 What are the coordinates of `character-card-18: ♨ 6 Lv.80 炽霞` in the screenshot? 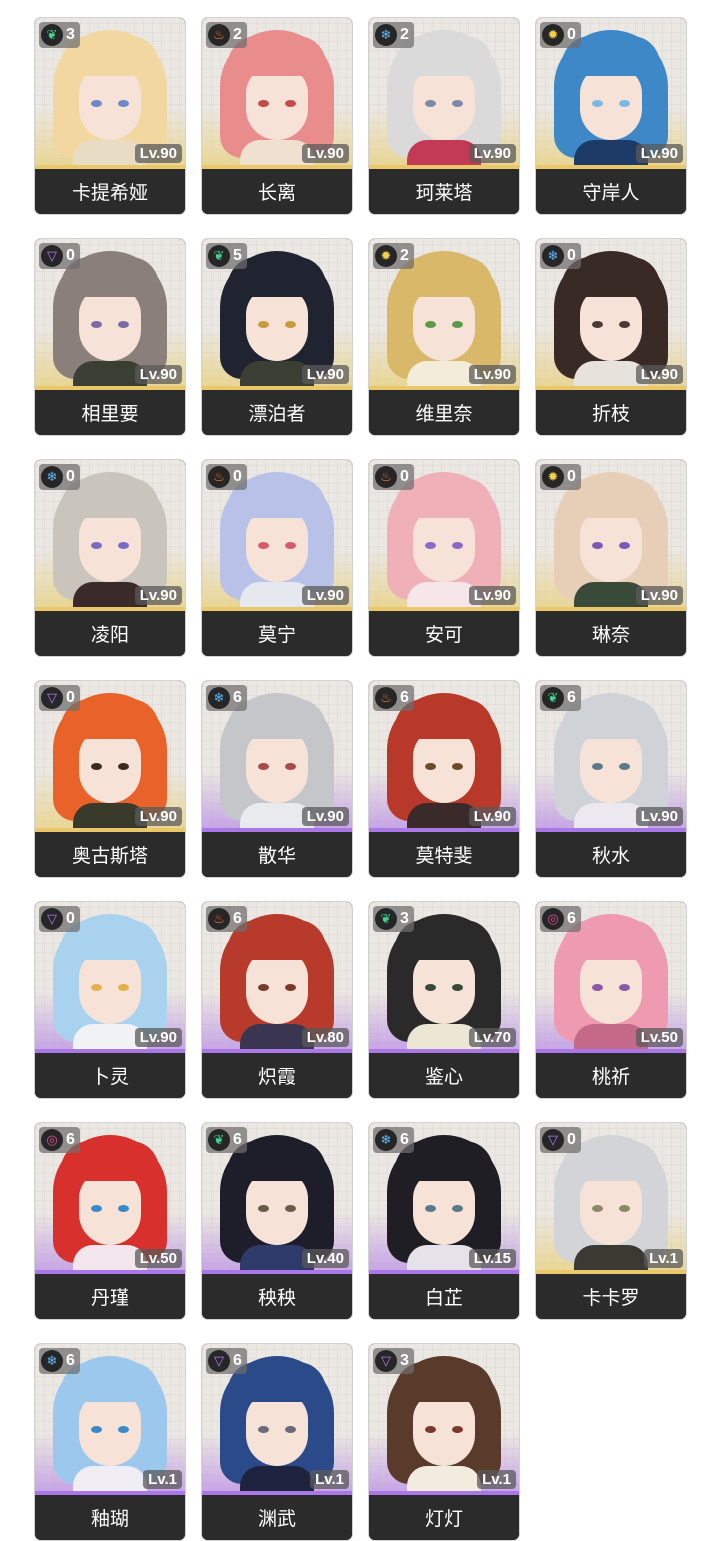 It's located at (277, 1000).